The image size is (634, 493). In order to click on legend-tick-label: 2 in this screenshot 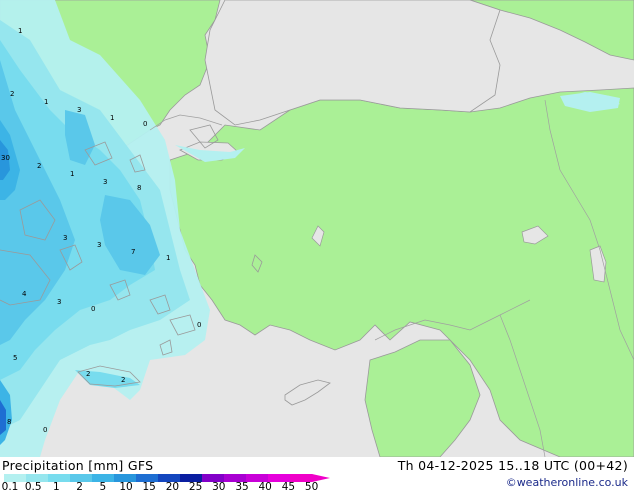, I will do `click(79, 487)`.